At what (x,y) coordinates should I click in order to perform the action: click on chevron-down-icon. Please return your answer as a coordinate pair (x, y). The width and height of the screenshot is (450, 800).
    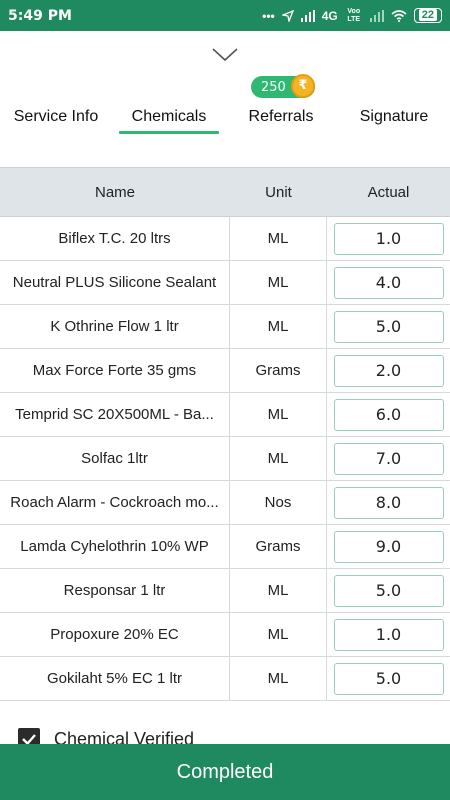
    Looking at the image, I should click on (225, 55).